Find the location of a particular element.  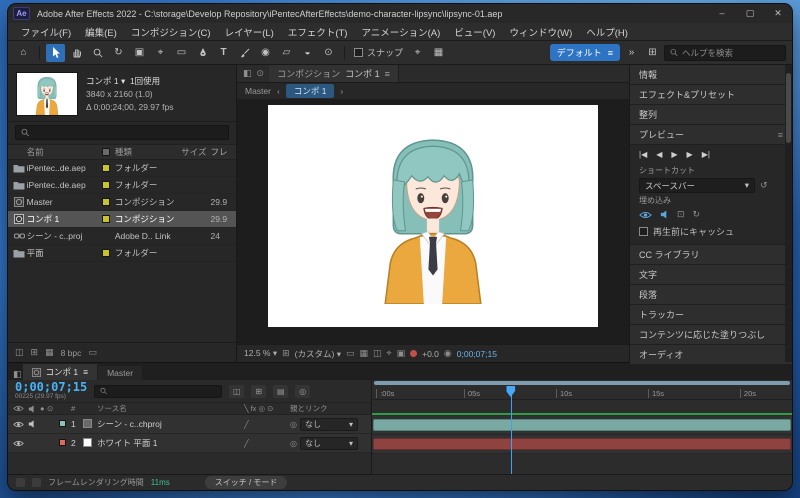

snap-checkbox is located at coordinates (358, 52).